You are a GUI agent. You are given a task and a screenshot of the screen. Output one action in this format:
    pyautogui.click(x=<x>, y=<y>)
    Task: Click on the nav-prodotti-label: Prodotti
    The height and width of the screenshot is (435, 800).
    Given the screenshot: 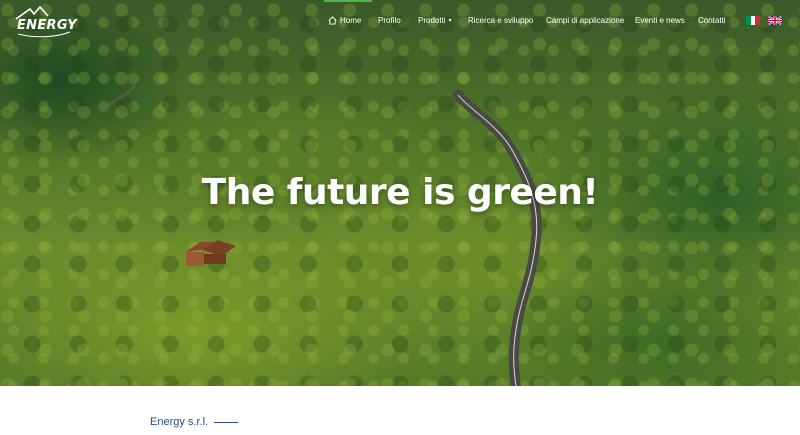 What is the action you would take?
    pyautogui.click(x=432, y=20)
    